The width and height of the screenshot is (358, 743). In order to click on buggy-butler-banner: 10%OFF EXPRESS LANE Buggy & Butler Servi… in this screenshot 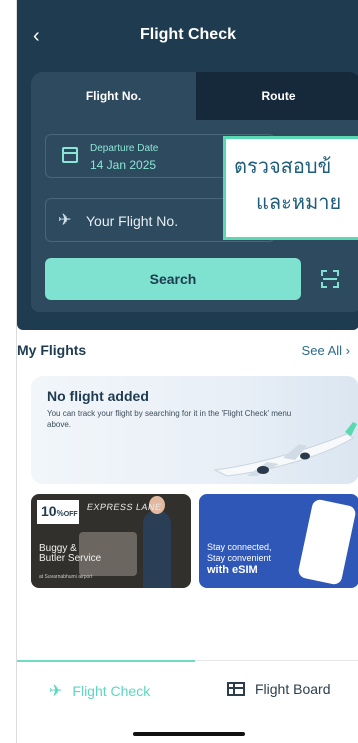, I will do `click(111, 541)`.